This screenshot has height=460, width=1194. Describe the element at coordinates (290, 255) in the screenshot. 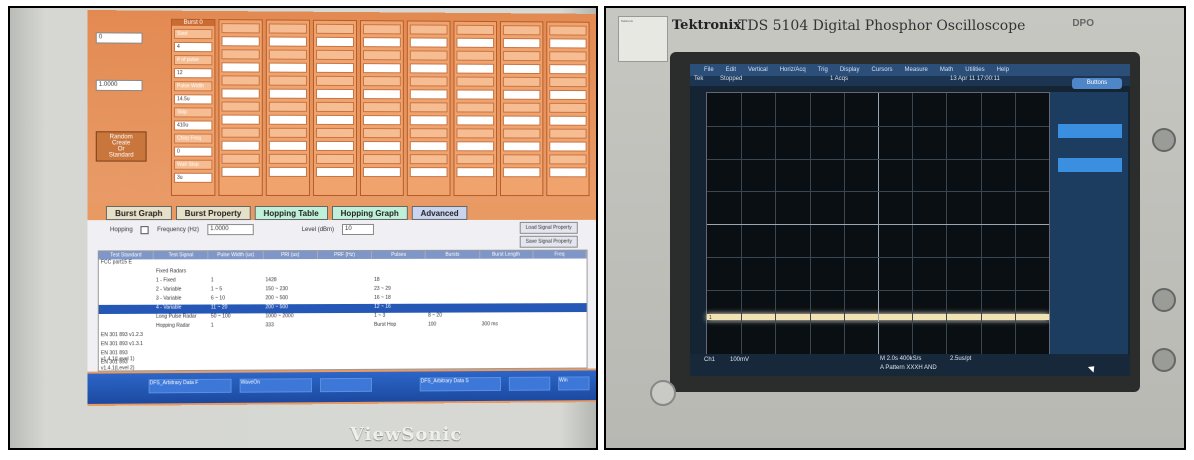

I see `table-header-cell: PRI (us)` at that location.